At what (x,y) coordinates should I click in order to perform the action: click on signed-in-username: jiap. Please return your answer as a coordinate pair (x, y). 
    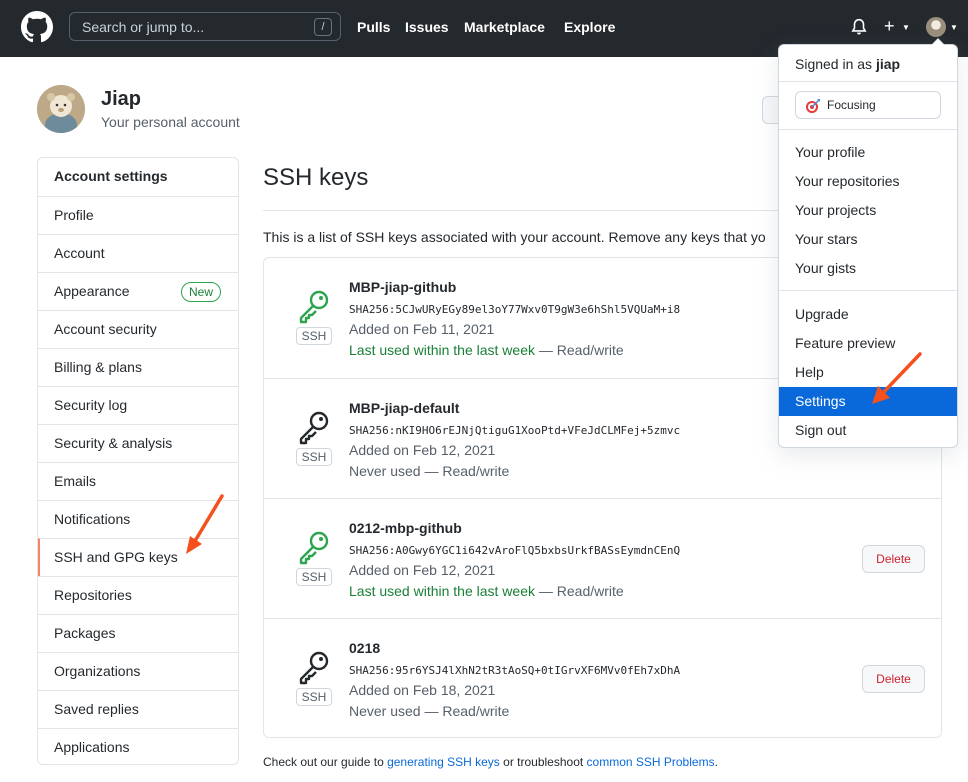
    Looking at the image, I should click on (888, 64).